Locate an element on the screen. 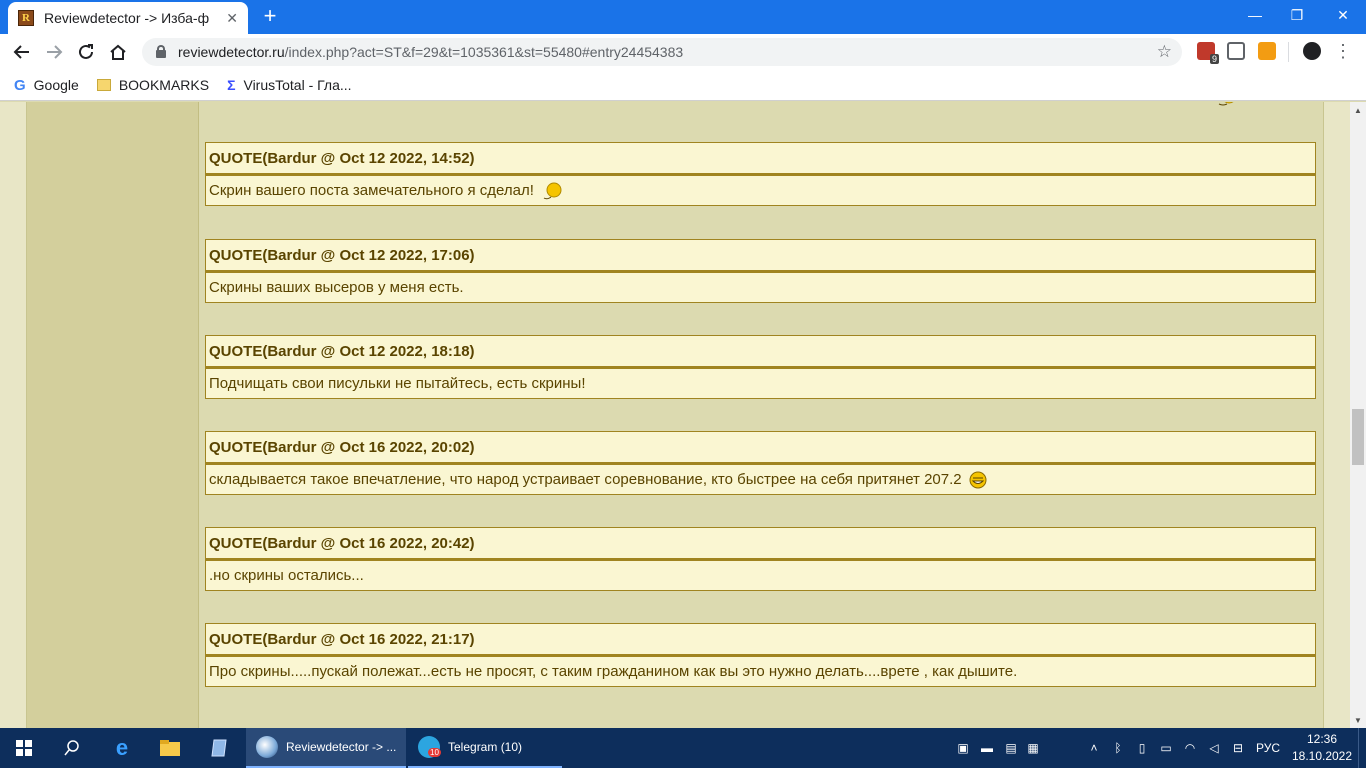 This screenshot has width=1366, height=768. tab-title: Reviewdetector -> Изба-ф is located at coordinates (127, 18).